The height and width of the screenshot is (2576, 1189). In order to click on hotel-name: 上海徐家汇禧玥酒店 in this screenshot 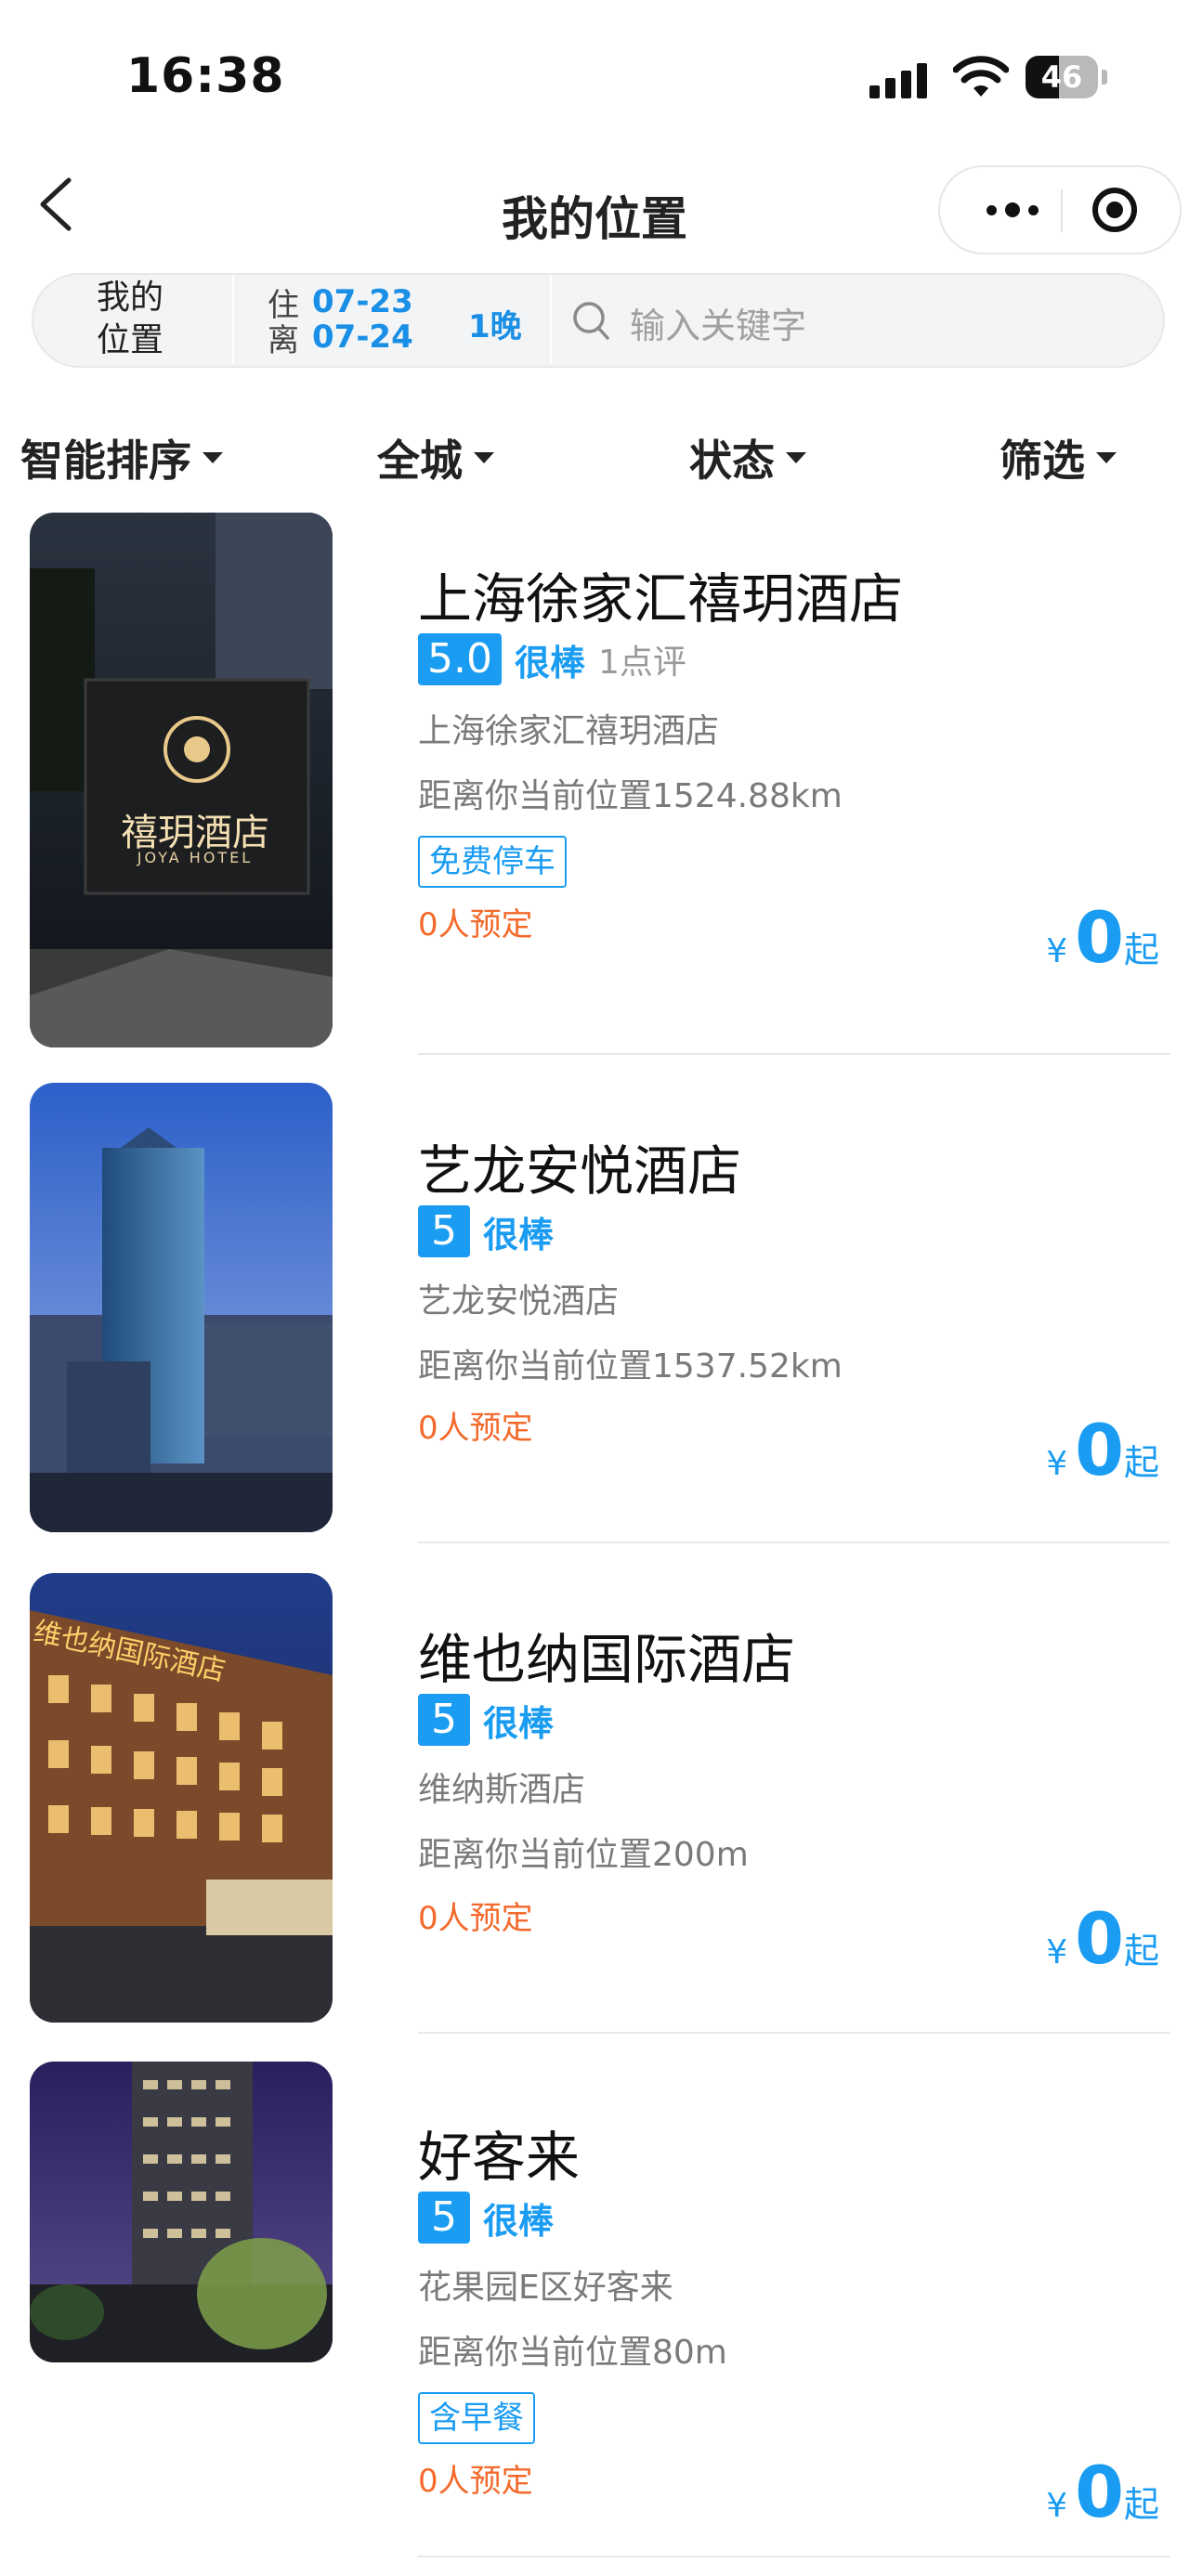, I will do `click(660, 594)`.